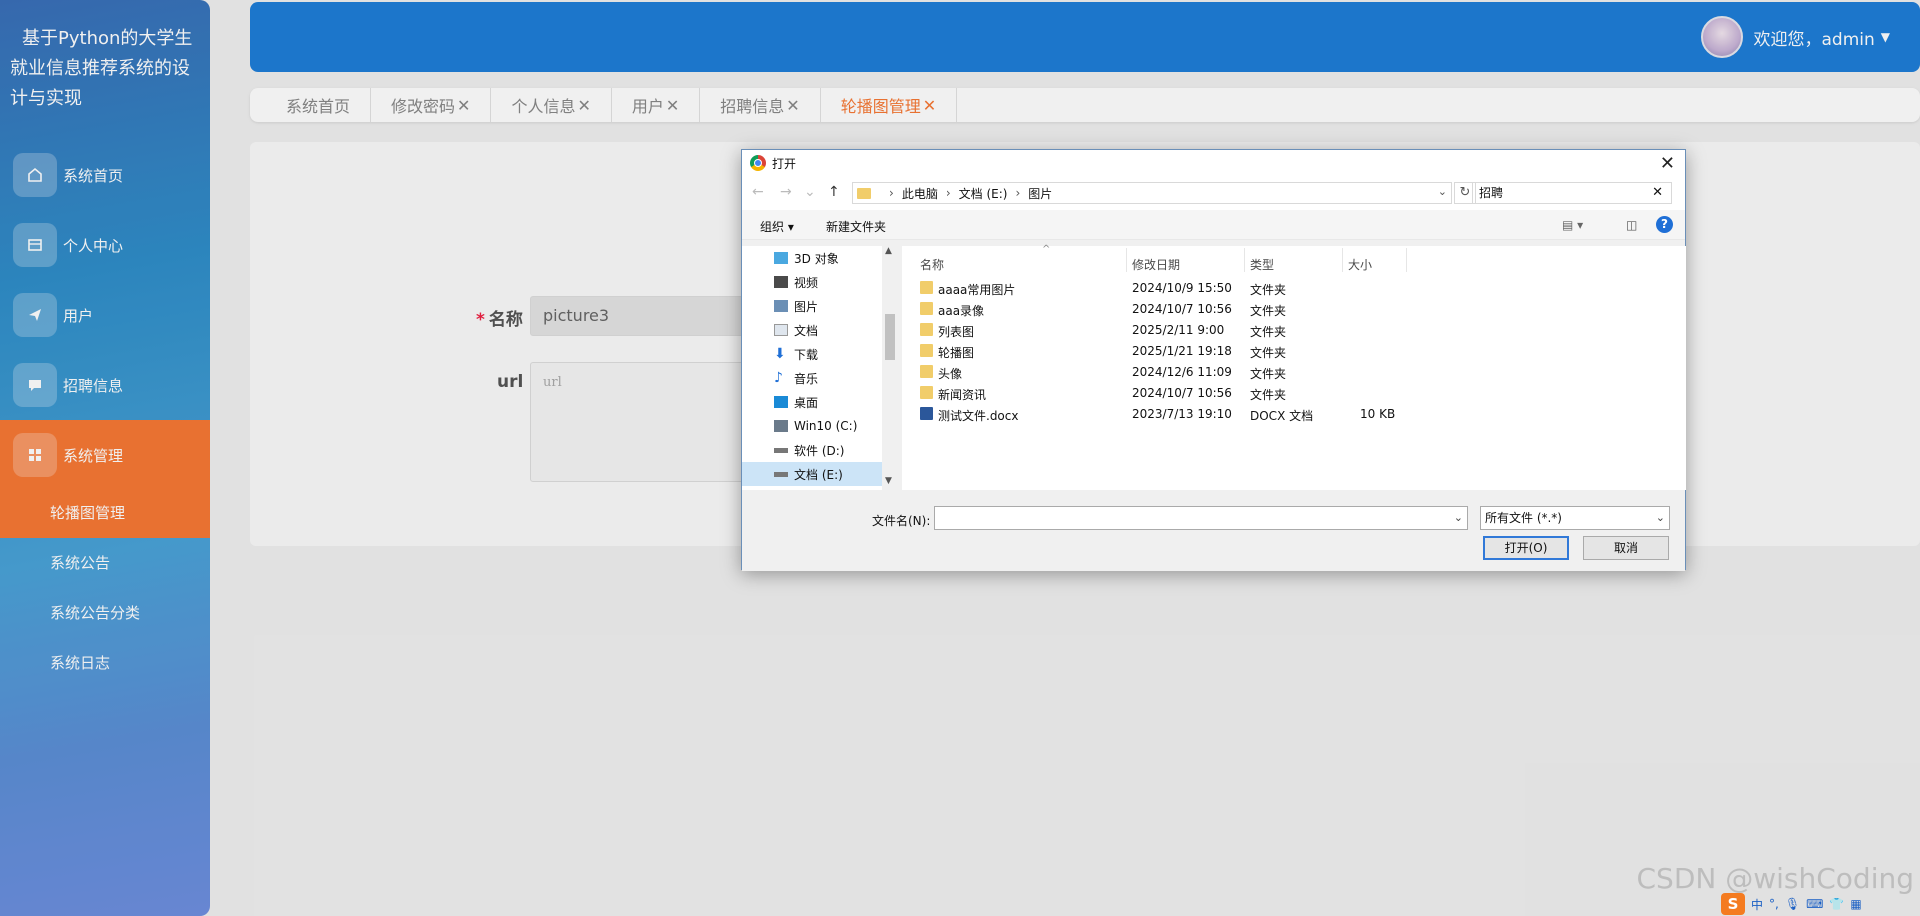  I want to click on dialog-footer: 文件名(N): ⌄ 所有文件 (*.*) ⌄ 打开(O) 取消, so click(1213, 530).